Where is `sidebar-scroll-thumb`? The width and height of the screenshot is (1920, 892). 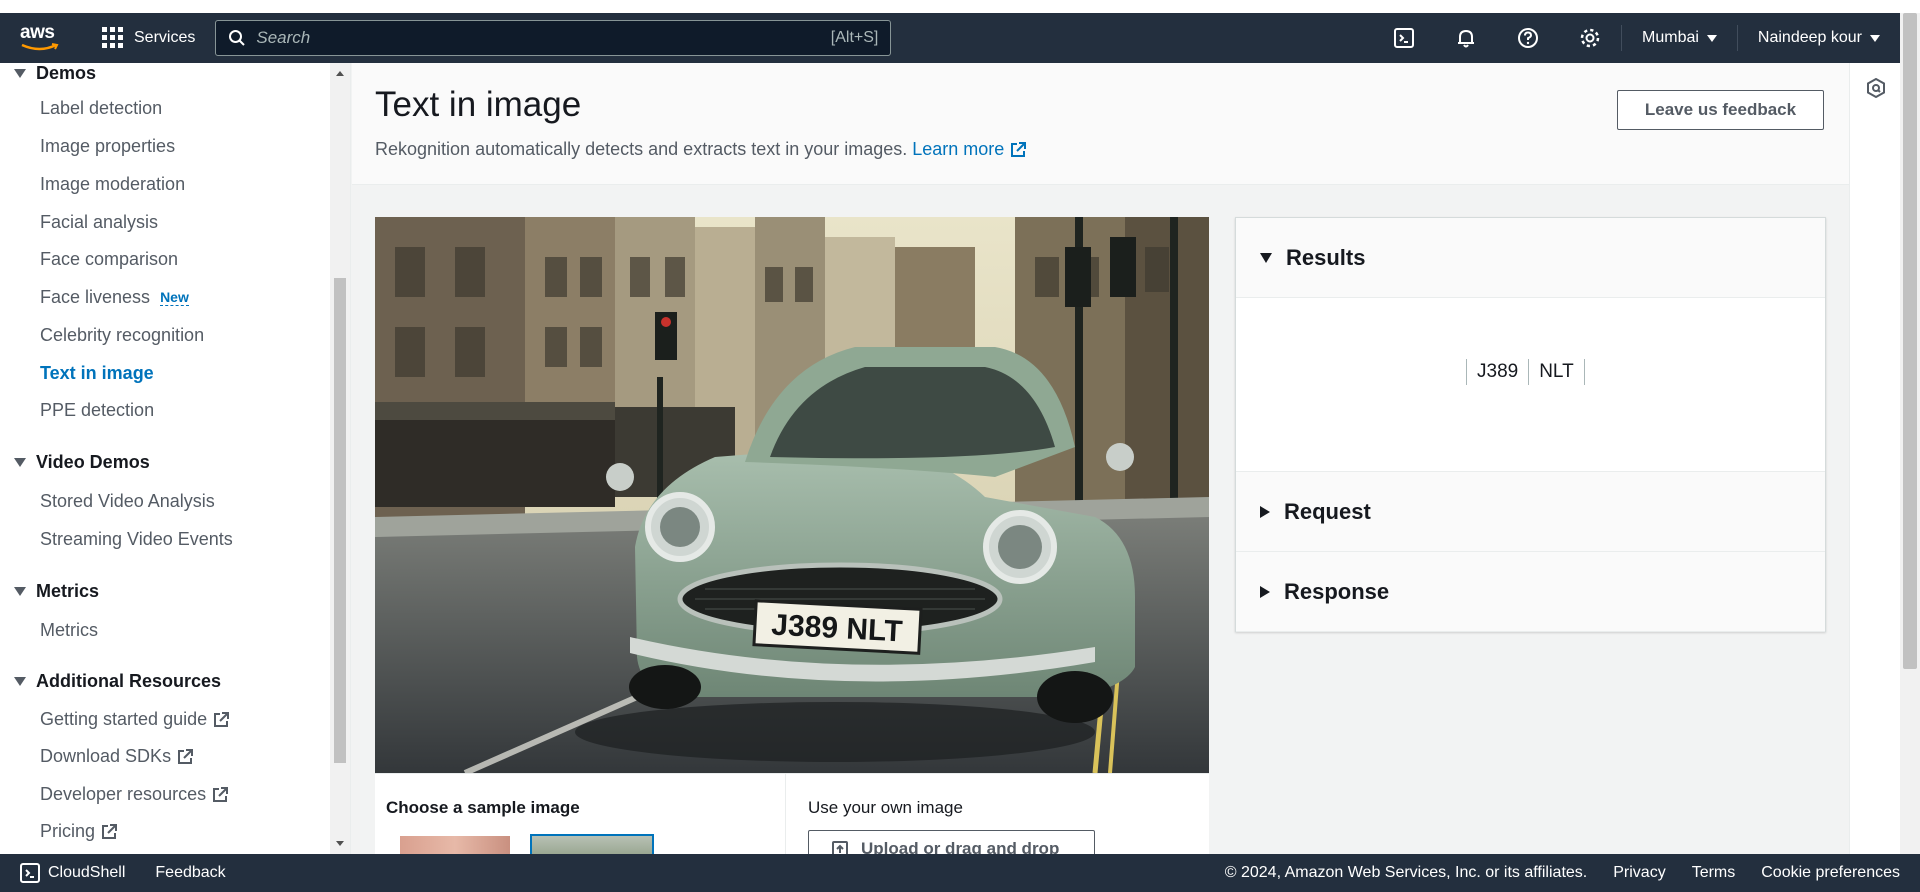 sidebar-scroll-thumb is located at coordinates (340, 520).